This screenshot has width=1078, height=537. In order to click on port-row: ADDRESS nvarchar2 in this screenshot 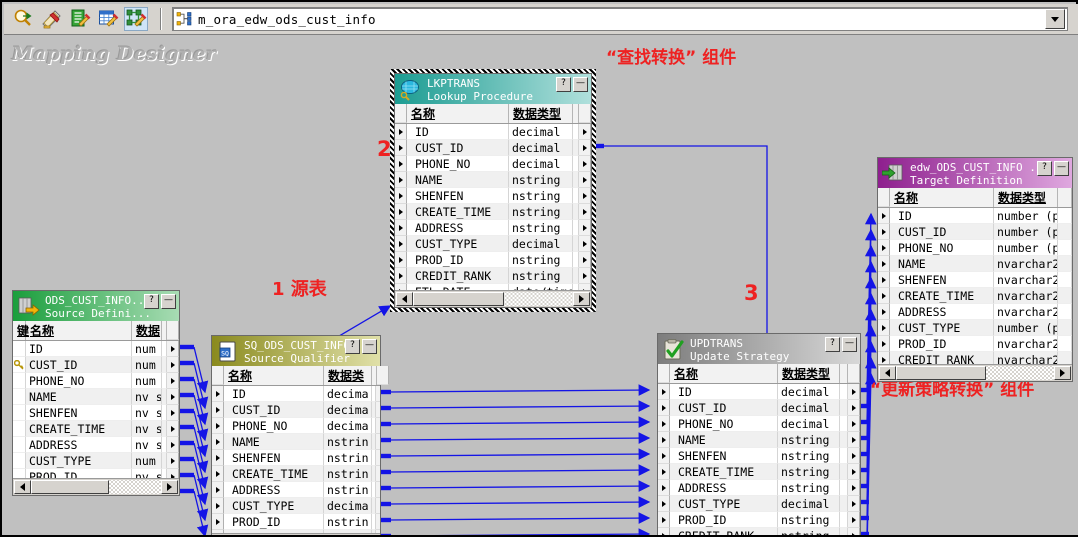, I will do `click(975, 312)`.